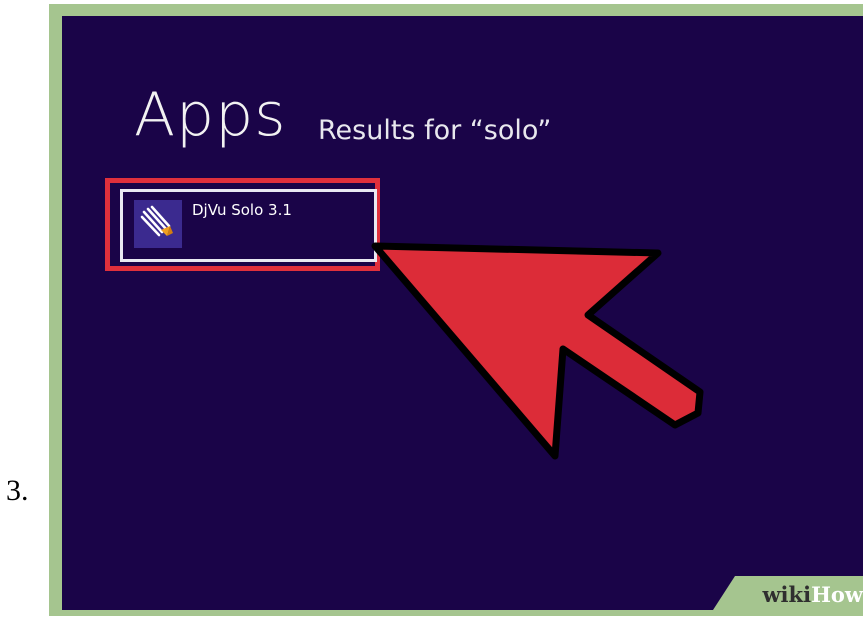 The width and height of the screenshot is (863, 619). I want to click on watermark-wiki: wiki, so click(787, 594).